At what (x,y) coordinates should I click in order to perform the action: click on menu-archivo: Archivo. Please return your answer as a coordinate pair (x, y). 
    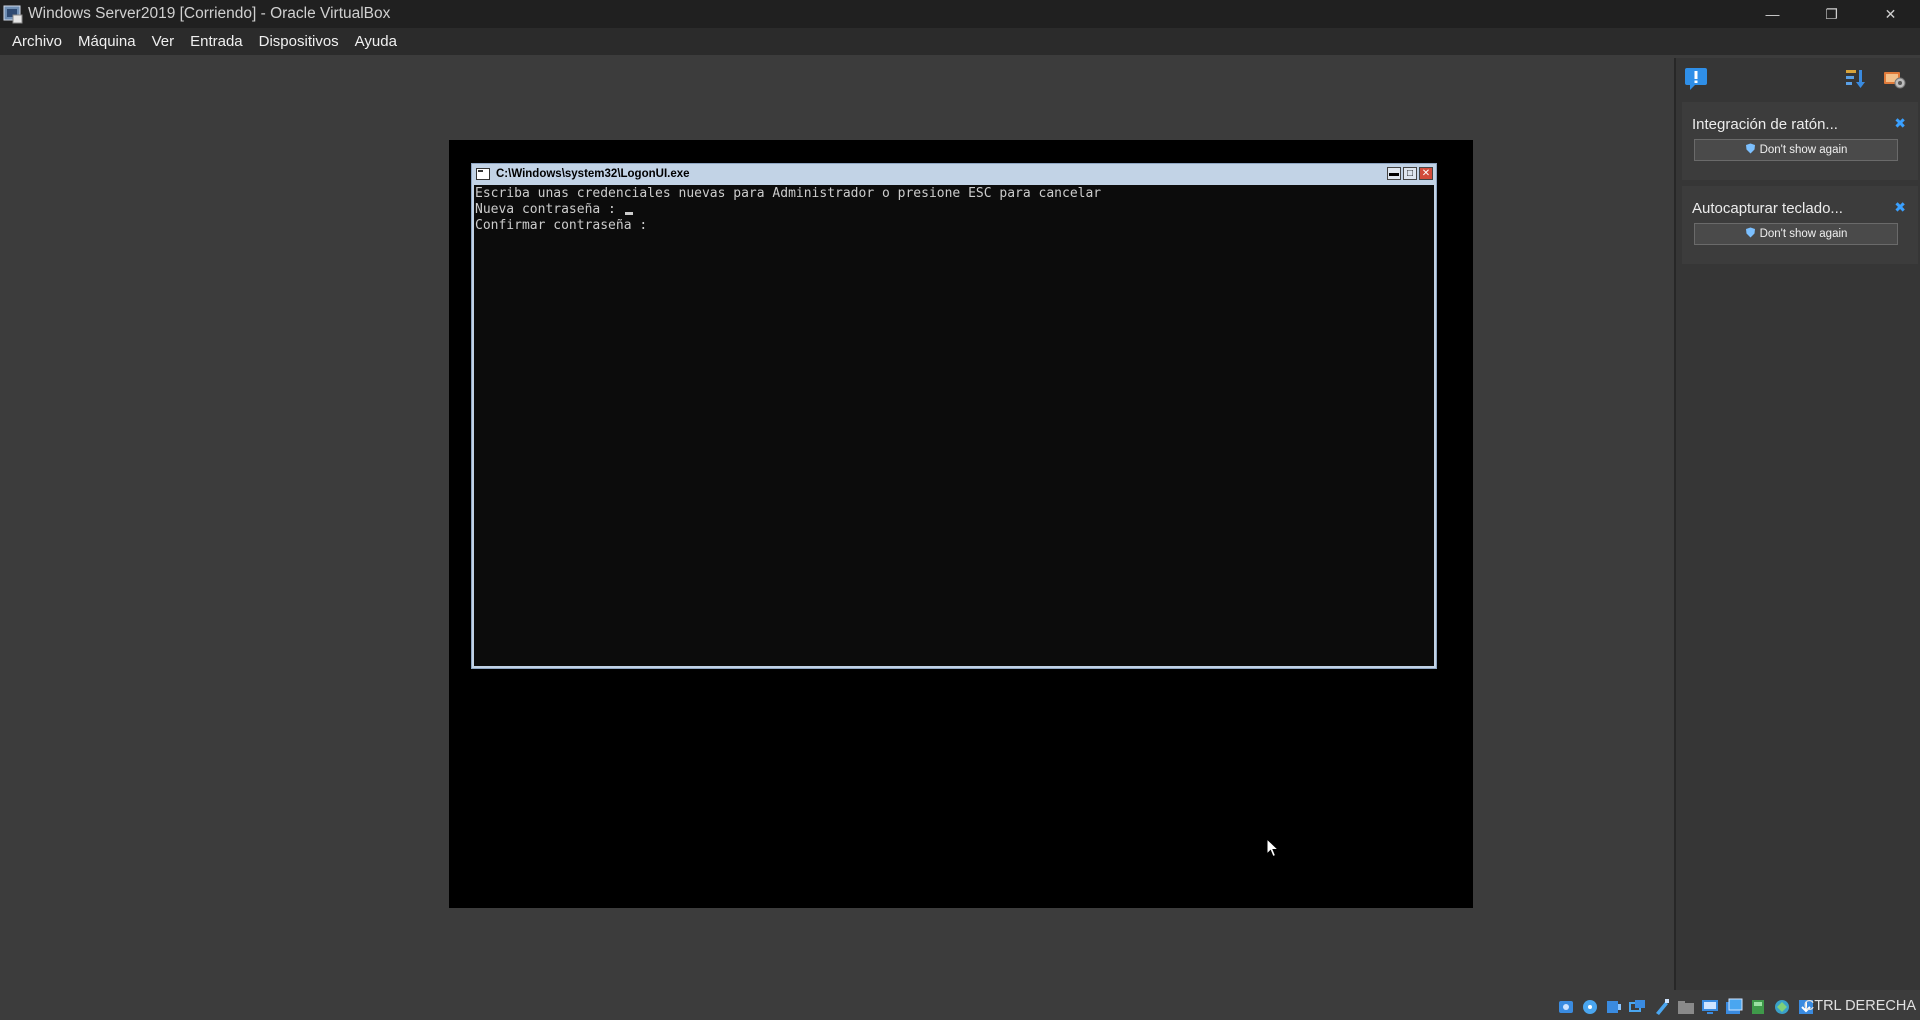
    Looking at the image, I should click on (37, 41).